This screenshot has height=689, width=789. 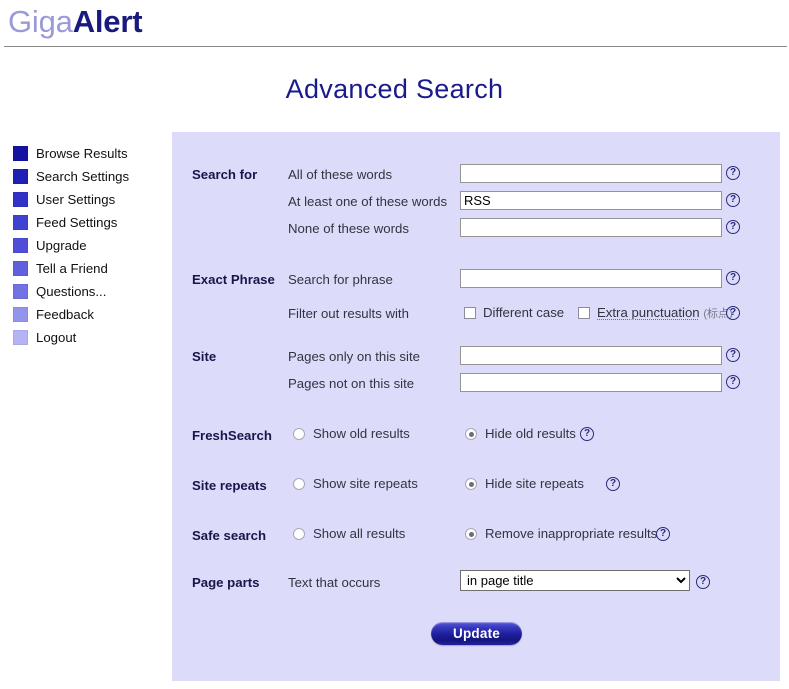 I want to click on logo-text-giga: Giga, so click(x=40, y=21).